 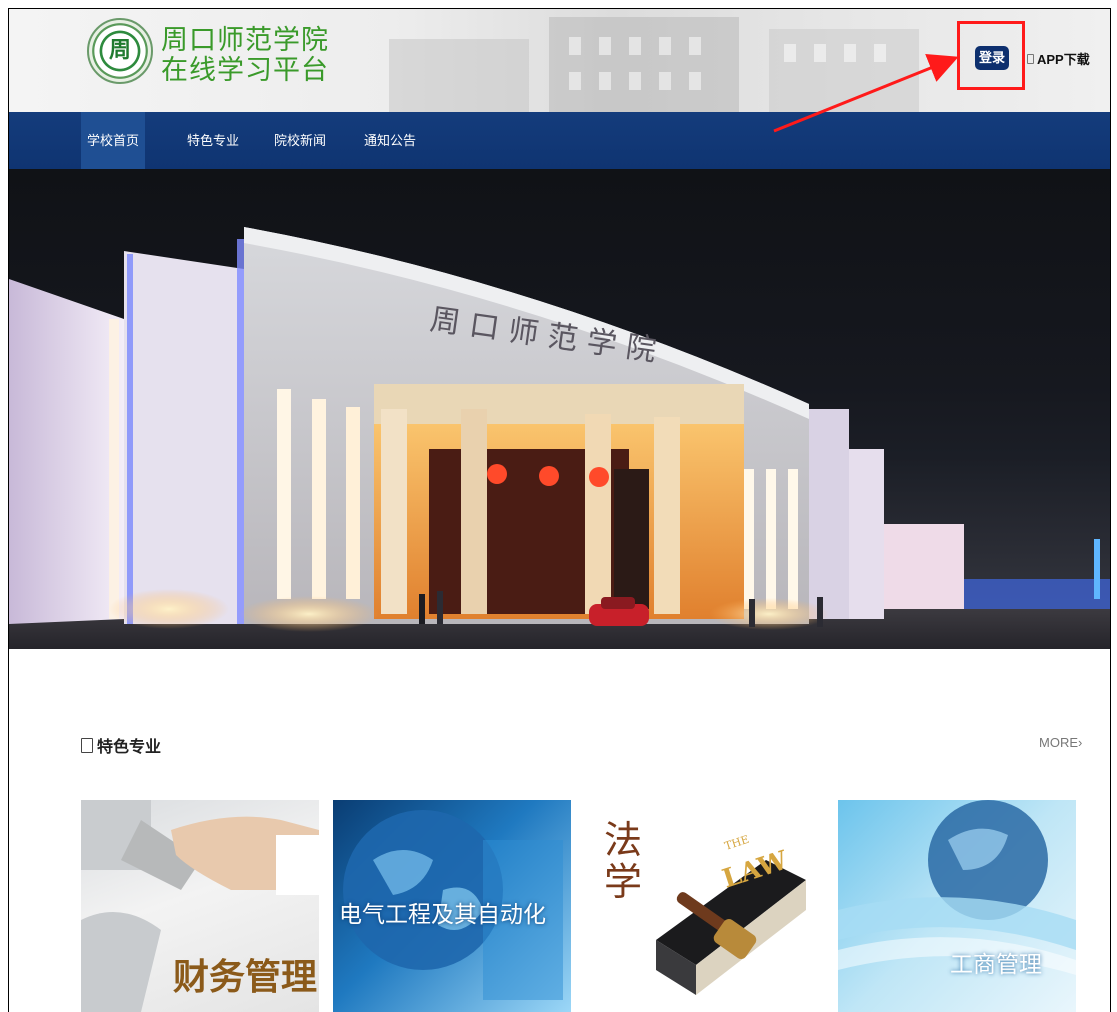 What do you see at coordinates (245, 976) in the screenshot?
I see `card-label: 财务管理` at bounding box center [245, 976].